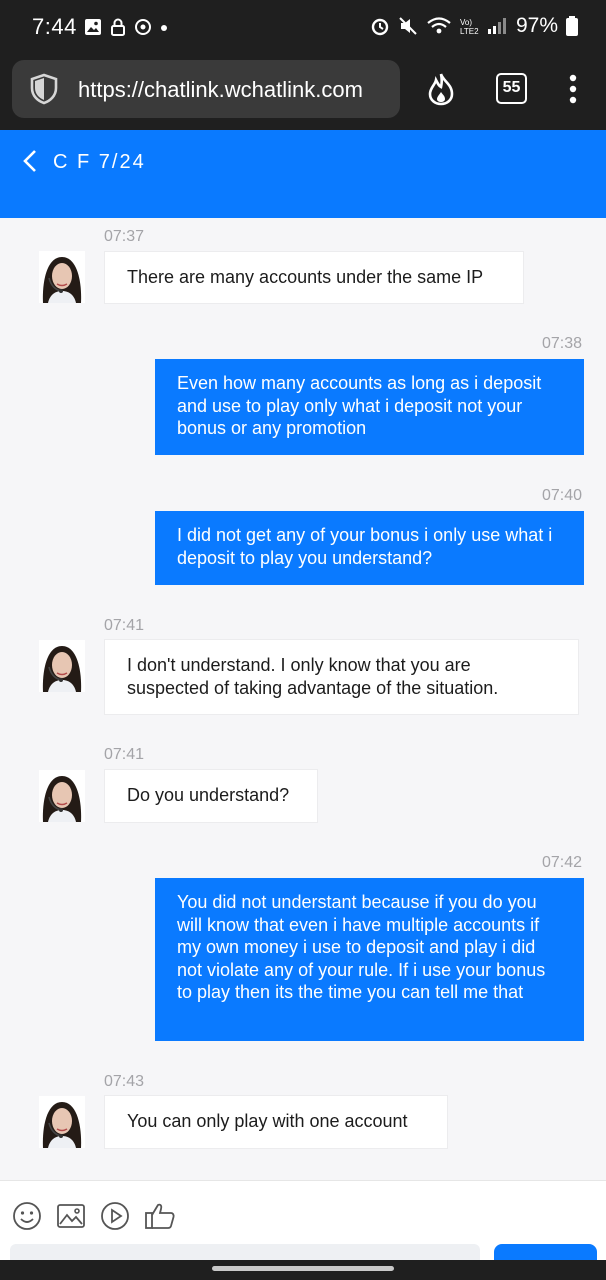  I want to click on browser-toolbar: https://chatlink.wchatlink.com 55, so click(303, 94).